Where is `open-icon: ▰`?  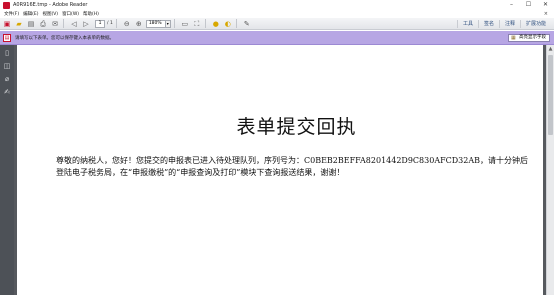 open-icon: ▰ is located at coordinates (19, 24).